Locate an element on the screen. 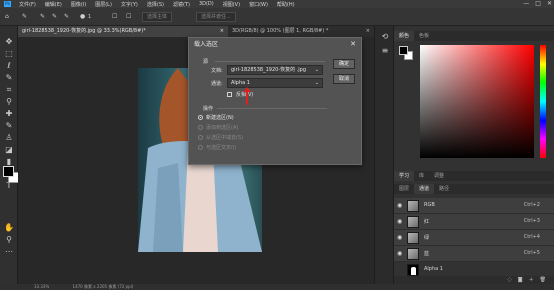 This screenshot has width=554, height=290. move-tool-icon: ✥ is located at coordinates (9, 42).